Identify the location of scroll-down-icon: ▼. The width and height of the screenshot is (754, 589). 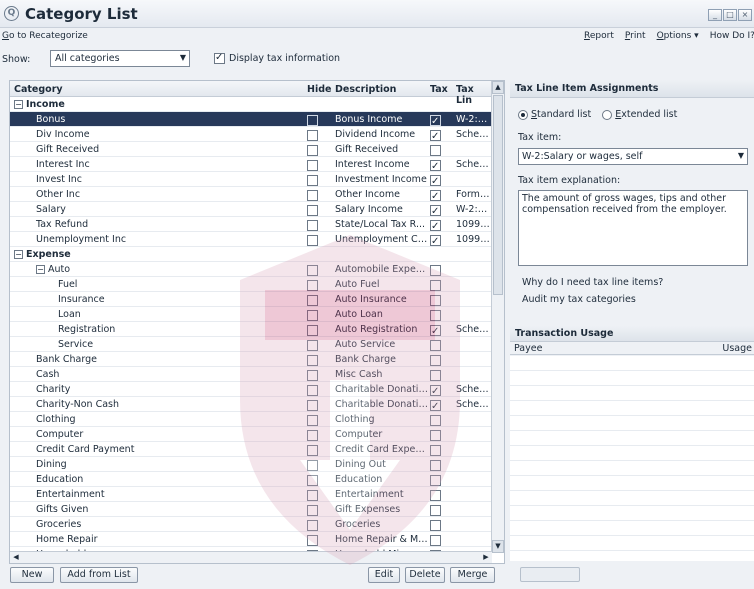
(498, 546).